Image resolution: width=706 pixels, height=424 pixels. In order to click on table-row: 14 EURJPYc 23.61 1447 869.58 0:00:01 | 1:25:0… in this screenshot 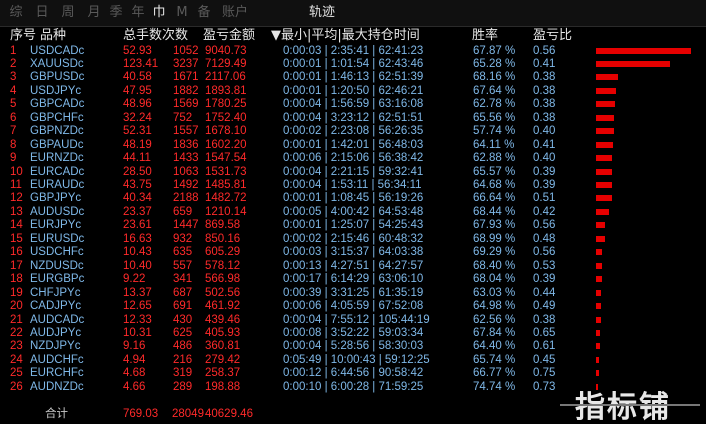, I will do `click(353, 225)`.